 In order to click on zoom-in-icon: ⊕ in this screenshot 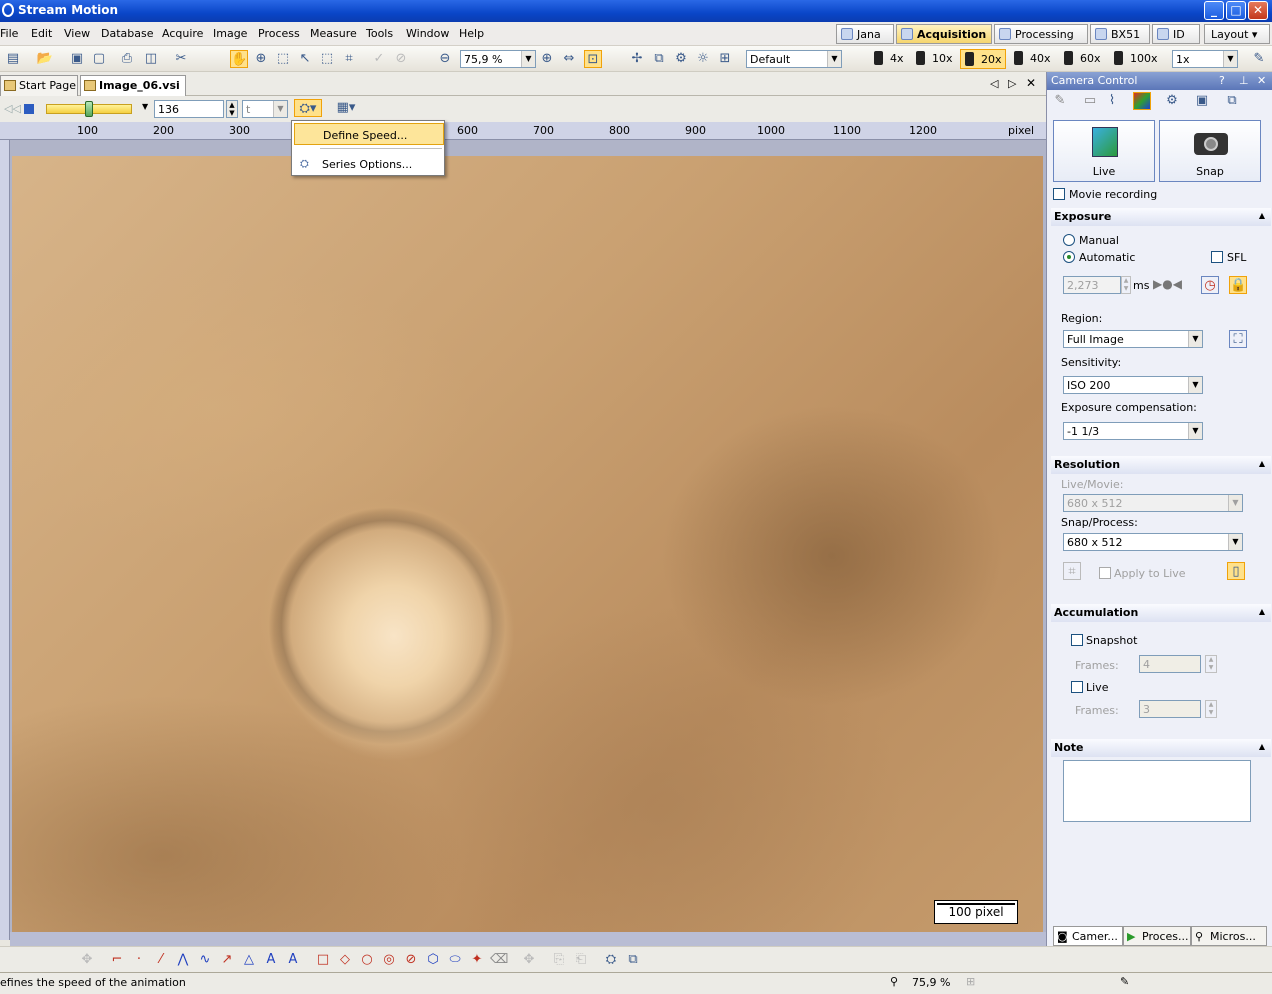, I will do `click(547, 59)`.